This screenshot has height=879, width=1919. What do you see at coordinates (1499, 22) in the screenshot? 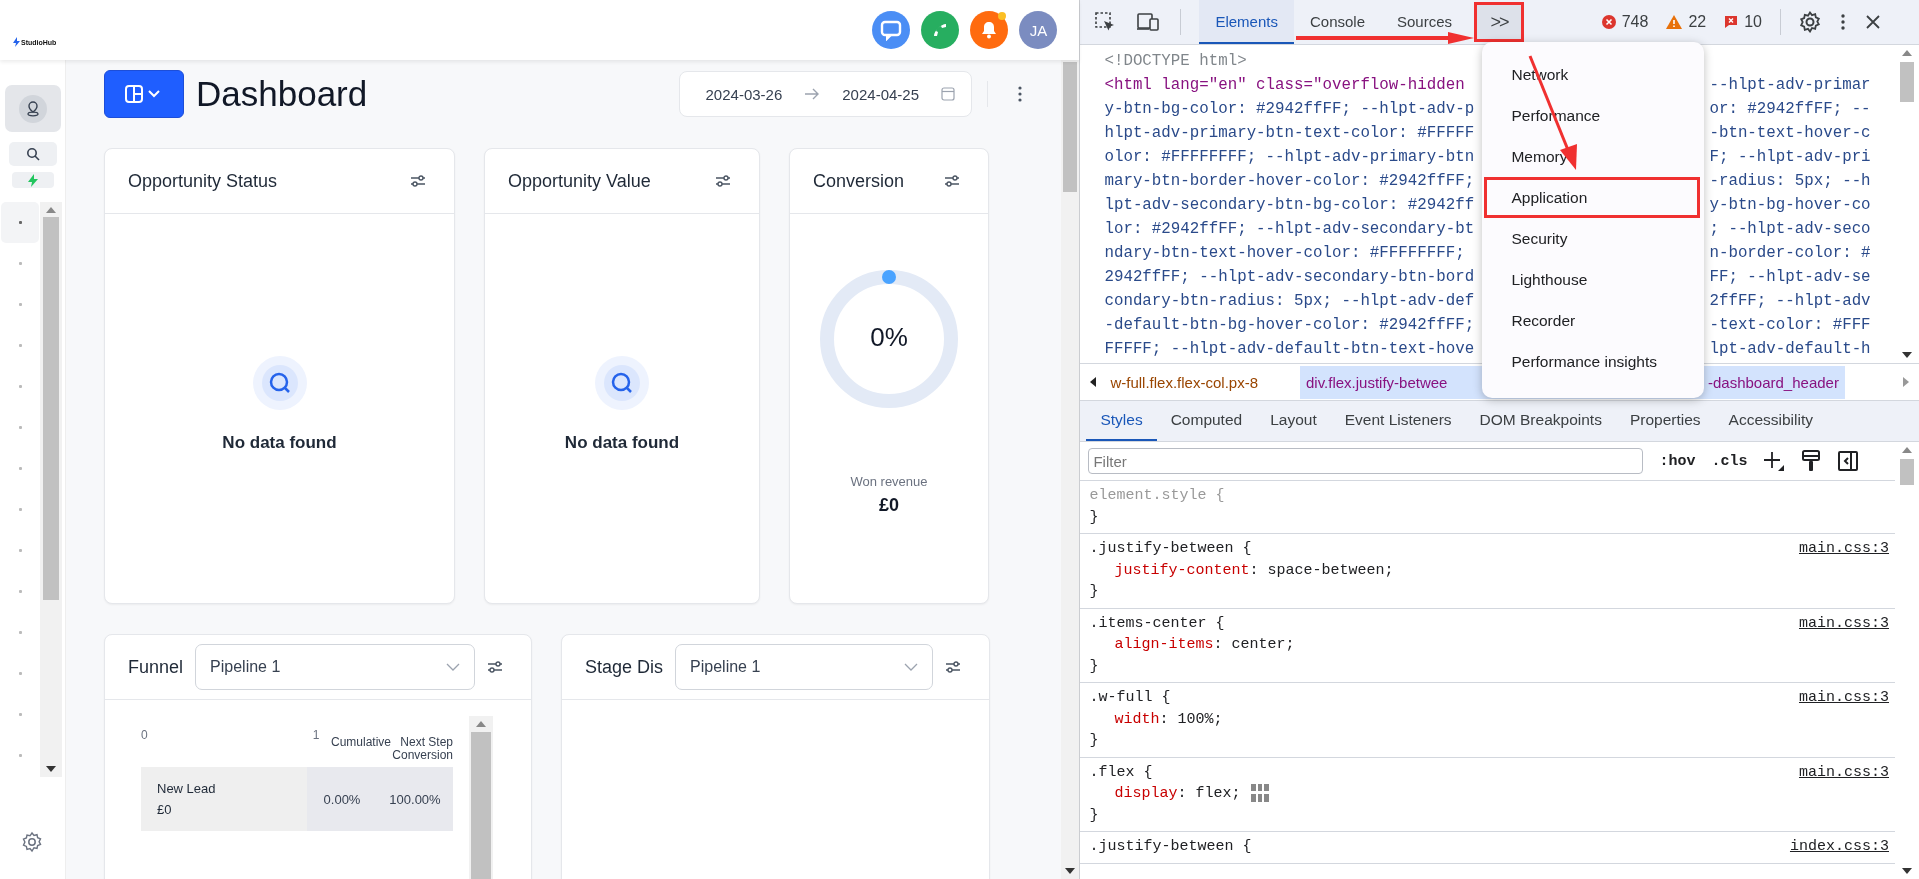
I see `more-tabs-button: >>` at bounding box center [1499, 22].